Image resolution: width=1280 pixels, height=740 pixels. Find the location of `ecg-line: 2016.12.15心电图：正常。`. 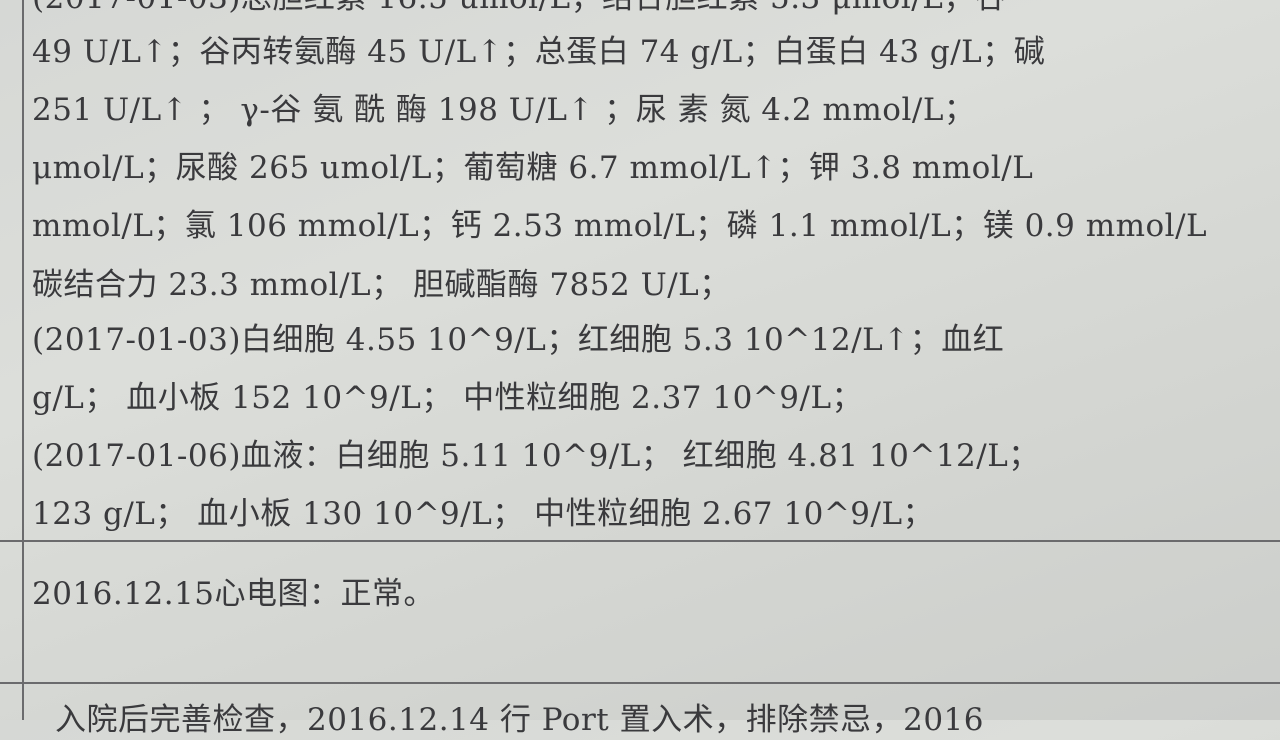

ecg-line: 2016.12.15心电图：正常。 is located at coordinates (233, 594).